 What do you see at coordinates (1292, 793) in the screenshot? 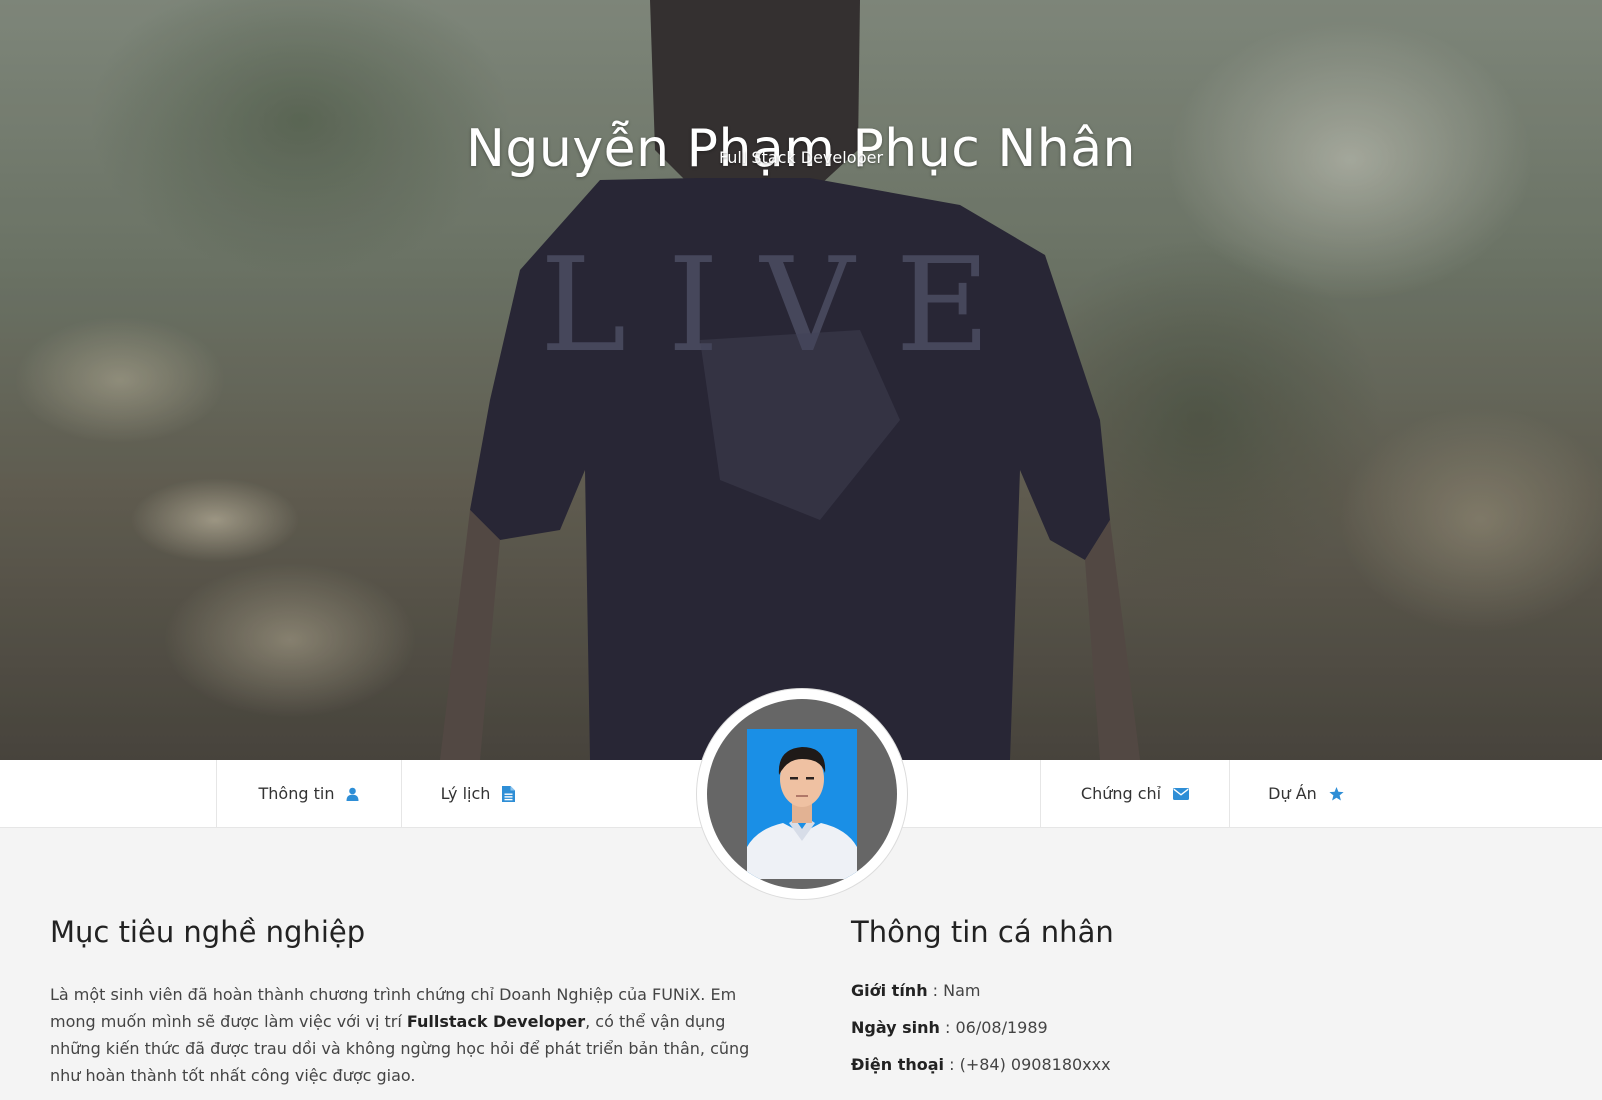
I see `nav-label: Dự Án` at bounding box center [1292, 793].